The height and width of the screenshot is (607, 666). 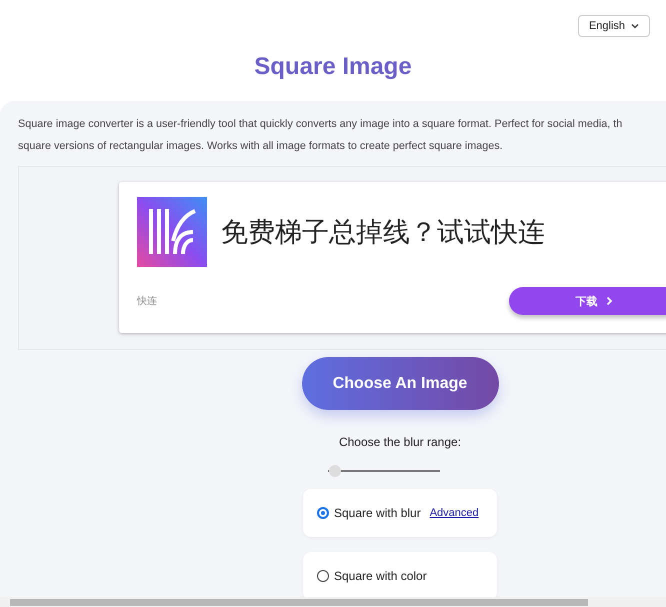 I want to click on description-text: Square image converter is a user-friendly tool that quickly converts any image into a square format. Perfect for social media, th, so click(x=321, y=124).